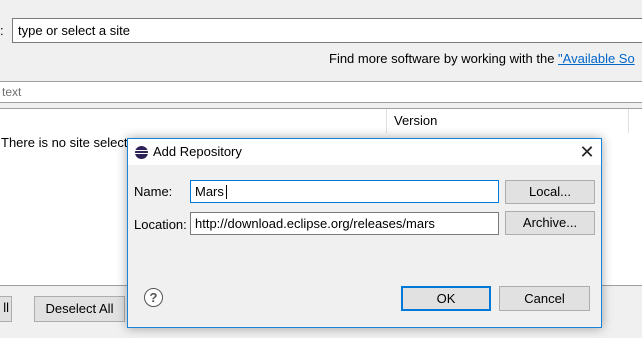  Describe the element at coordinates (596, 58) in the screenshot. I see `available-software-sites-link: "Available So` at that location.